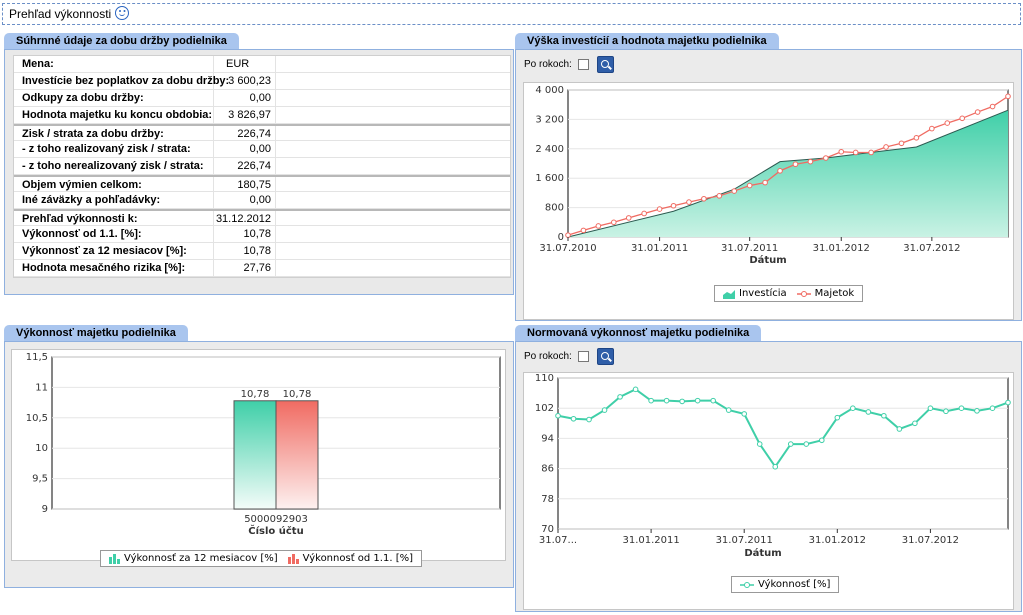 Image resolution: width=1023 pixels, height=615 pixels. What do you see at coordinates (549, 149) in the screenshot?
I see `y-tick-label: 2 400` at bounding box center [549, 149].